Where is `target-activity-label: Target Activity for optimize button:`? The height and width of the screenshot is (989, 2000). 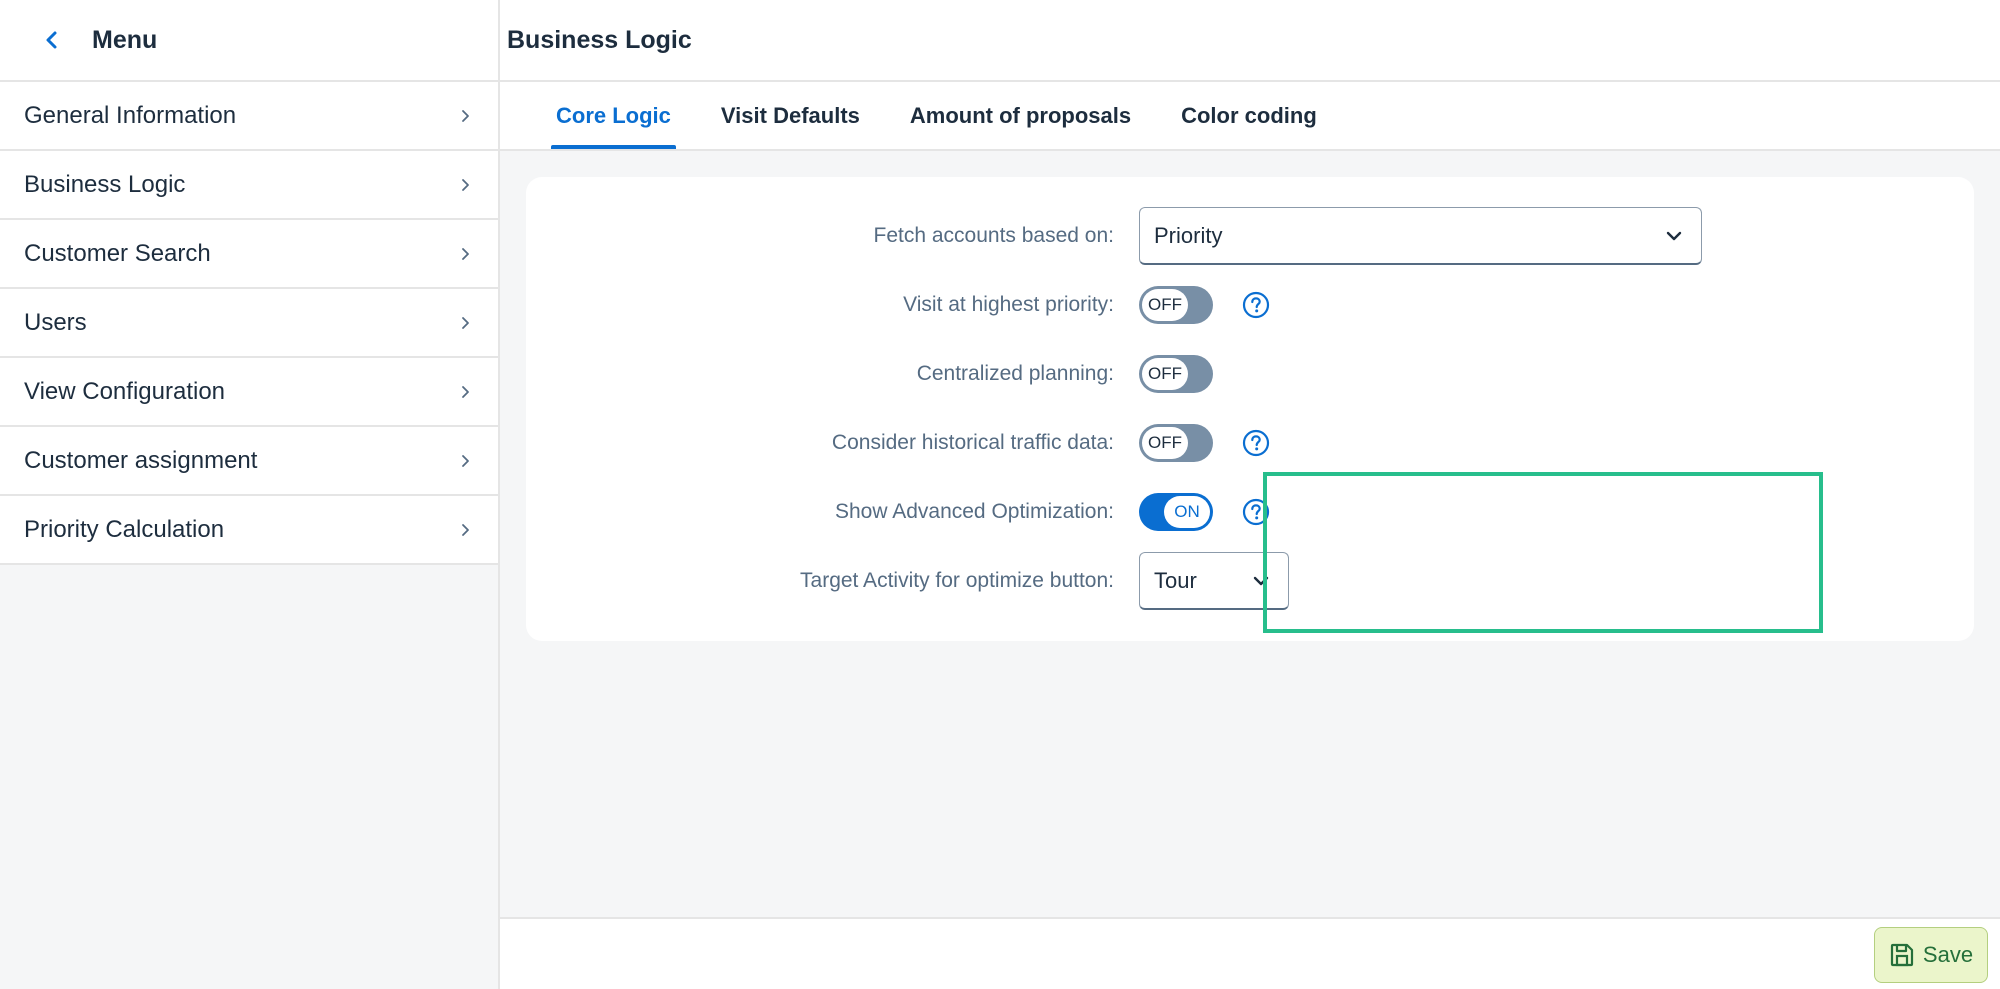
target-activity-label: Target Activity for optimize button: is located at coordinates (957, 580).